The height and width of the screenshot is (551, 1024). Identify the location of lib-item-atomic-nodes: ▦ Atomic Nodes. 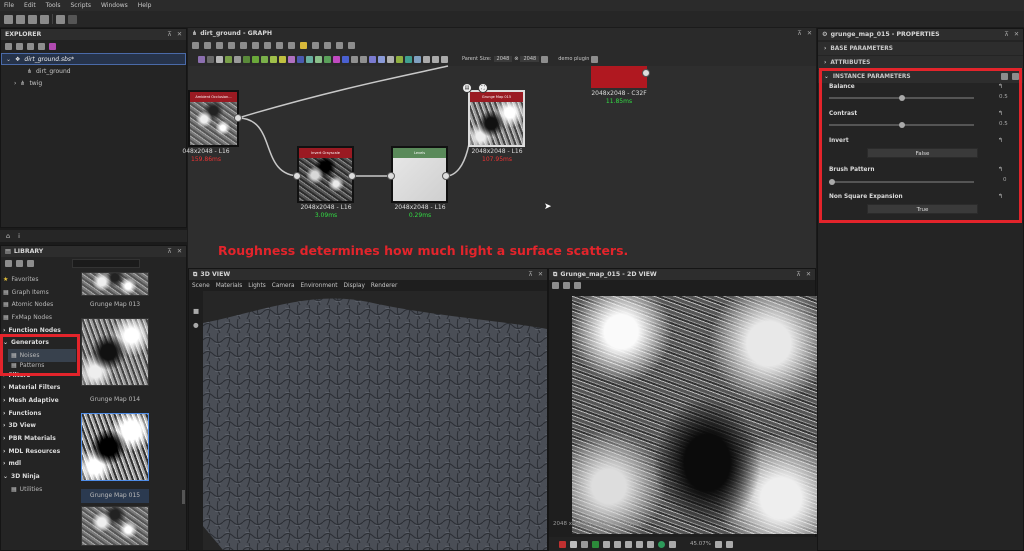
(40, 304).